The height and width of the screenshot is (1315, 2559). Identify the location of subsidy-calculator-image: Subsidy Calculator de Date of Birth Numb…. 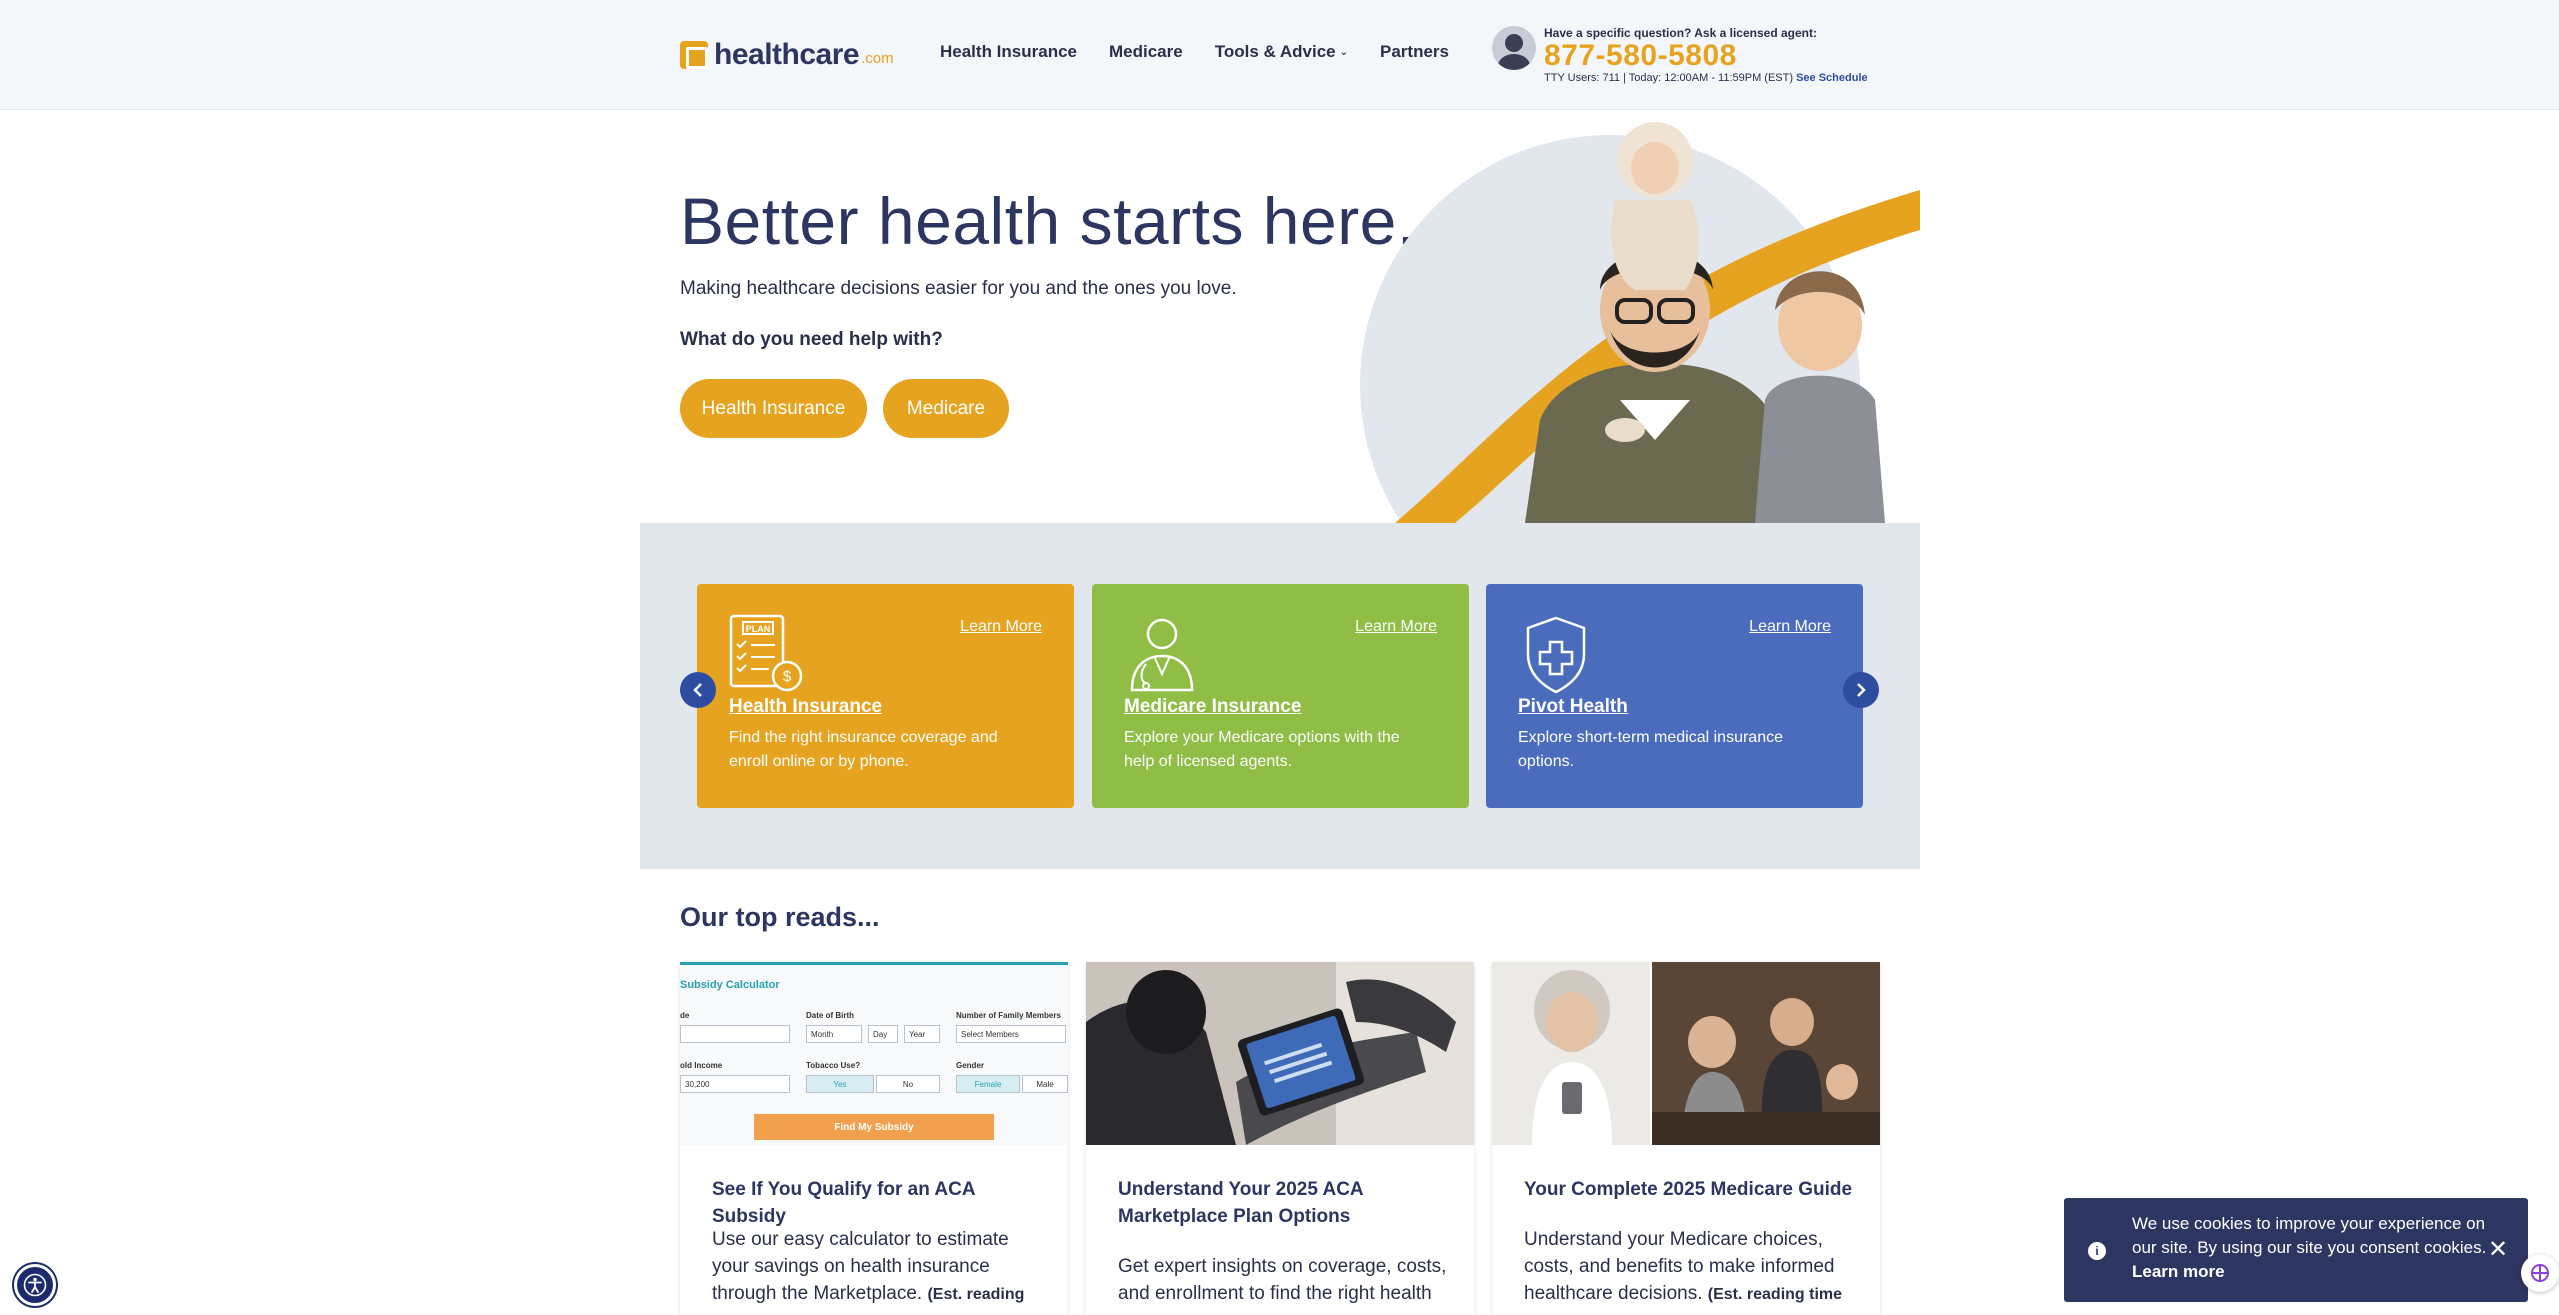
(874, 1053).